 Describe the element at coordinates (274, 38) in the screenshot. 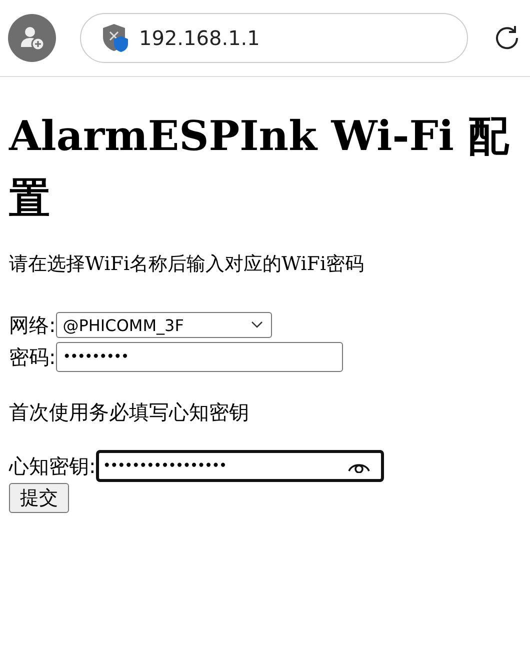

I see `address-bar: 192.168.1.1` at that location.